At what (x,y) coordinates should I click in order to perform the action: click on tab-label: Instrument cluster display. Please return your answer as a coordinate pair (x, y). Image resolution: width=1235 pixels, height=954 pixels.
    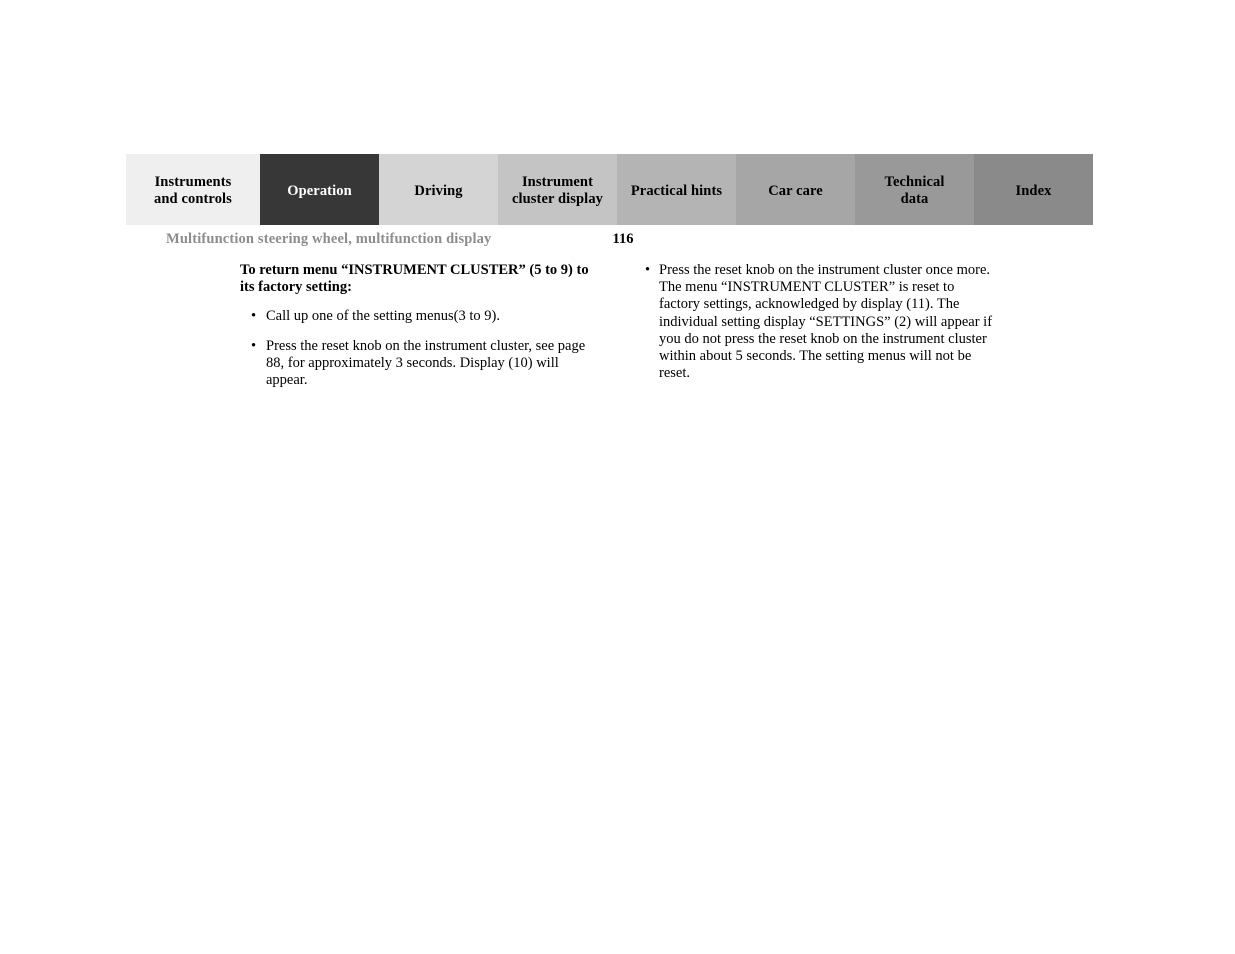
    Looking at the image, I should click on (557, 191).